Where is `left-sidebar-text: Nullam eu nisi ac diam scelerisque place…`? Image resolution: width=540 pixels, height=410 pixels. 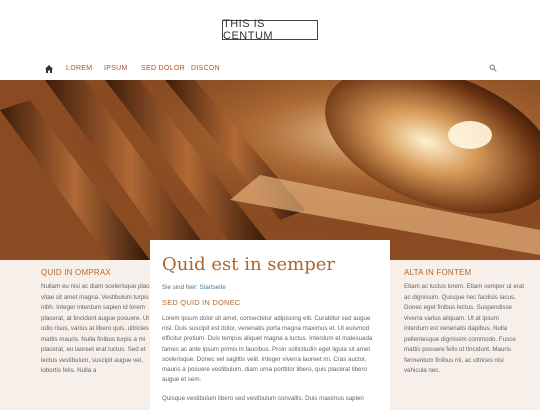
left-sidebar-text: Nullam eu nisi ac diam scelerisque place… is located at coordinates (100, 328).